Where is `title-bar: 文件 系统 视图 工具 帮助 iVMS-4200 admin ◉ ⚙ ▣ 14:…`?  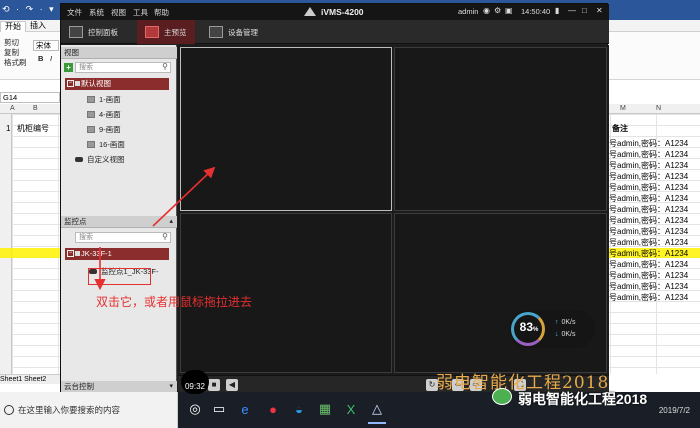
title-bar: 文件 系统 视图 工具 帮助 iVMS-4200 admin ◉ ⚙ ▣ 14:… is located at coordinates (335, 12).